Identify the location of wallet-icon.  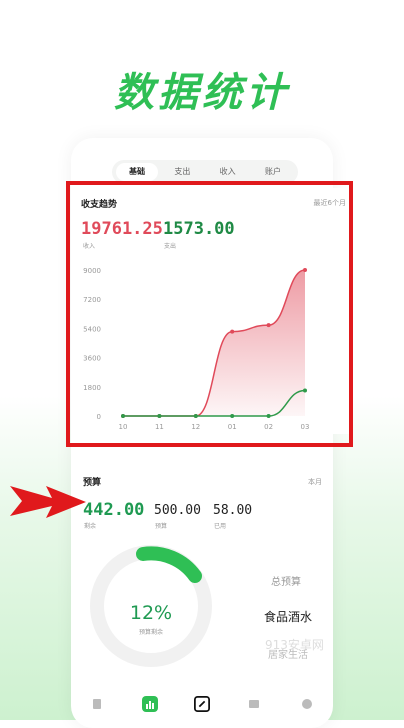
(254, 704).